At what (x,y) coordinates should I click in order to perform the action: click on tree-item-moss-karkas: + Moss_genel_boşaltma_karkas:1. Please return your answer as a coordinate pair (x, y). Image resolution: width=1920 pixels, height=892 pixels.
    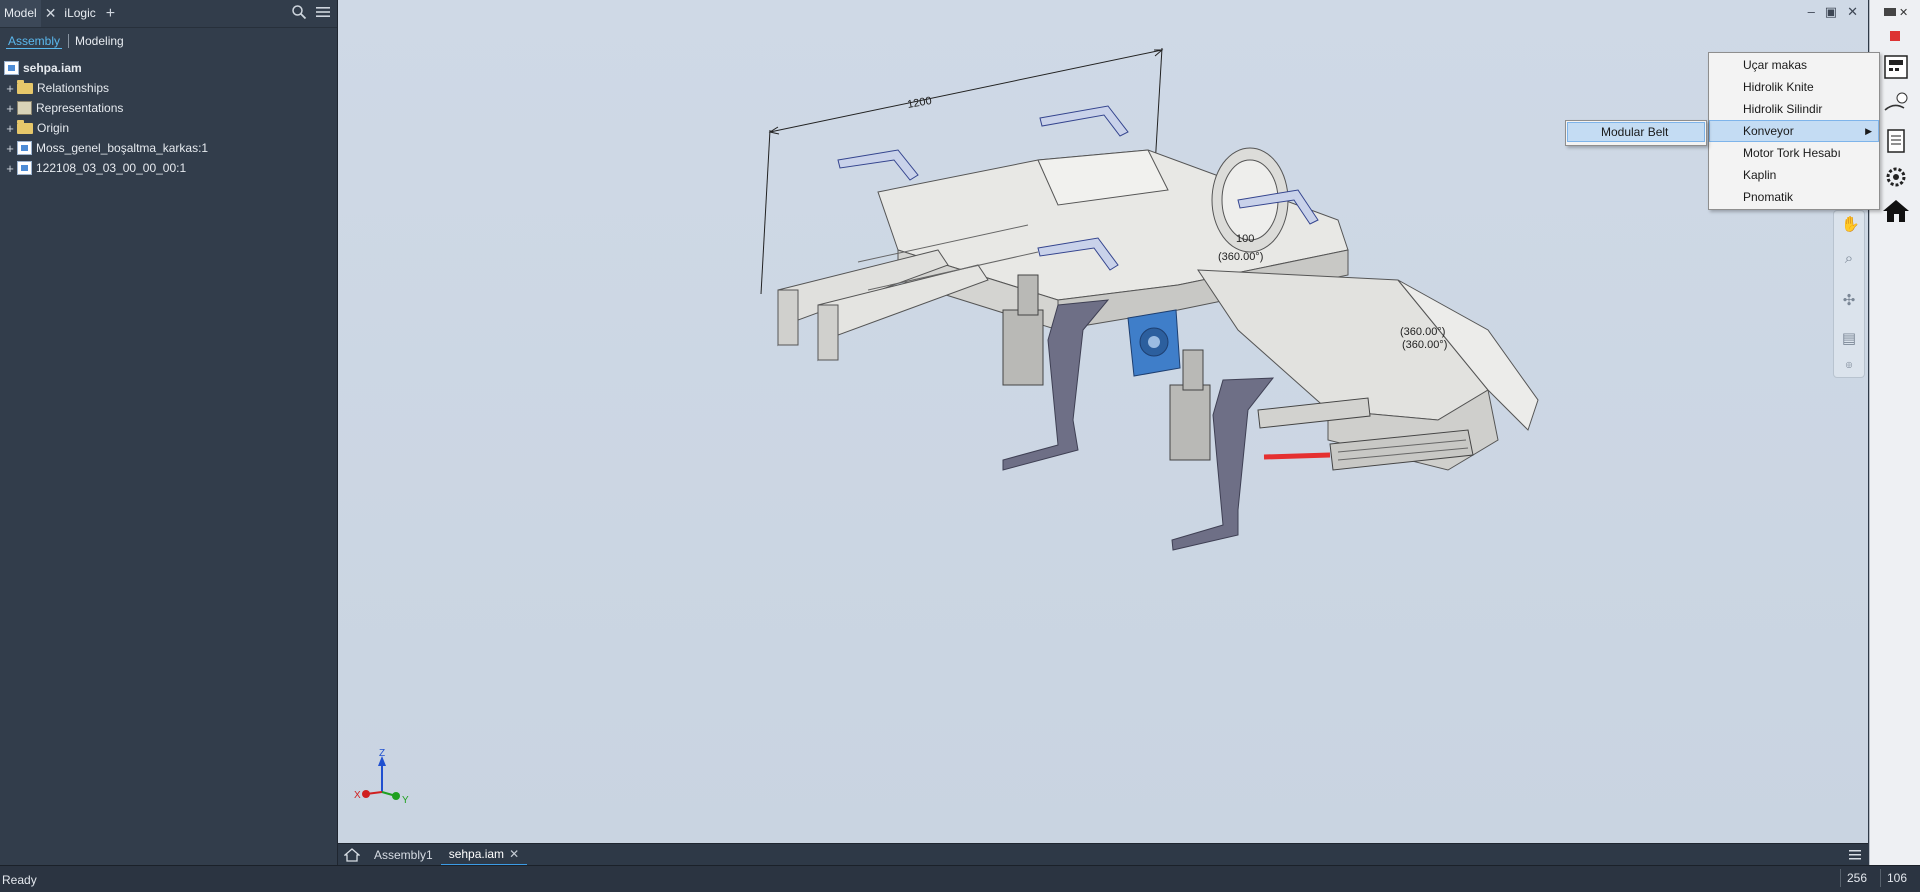
    Looking at the image, I should click on (168, 148).